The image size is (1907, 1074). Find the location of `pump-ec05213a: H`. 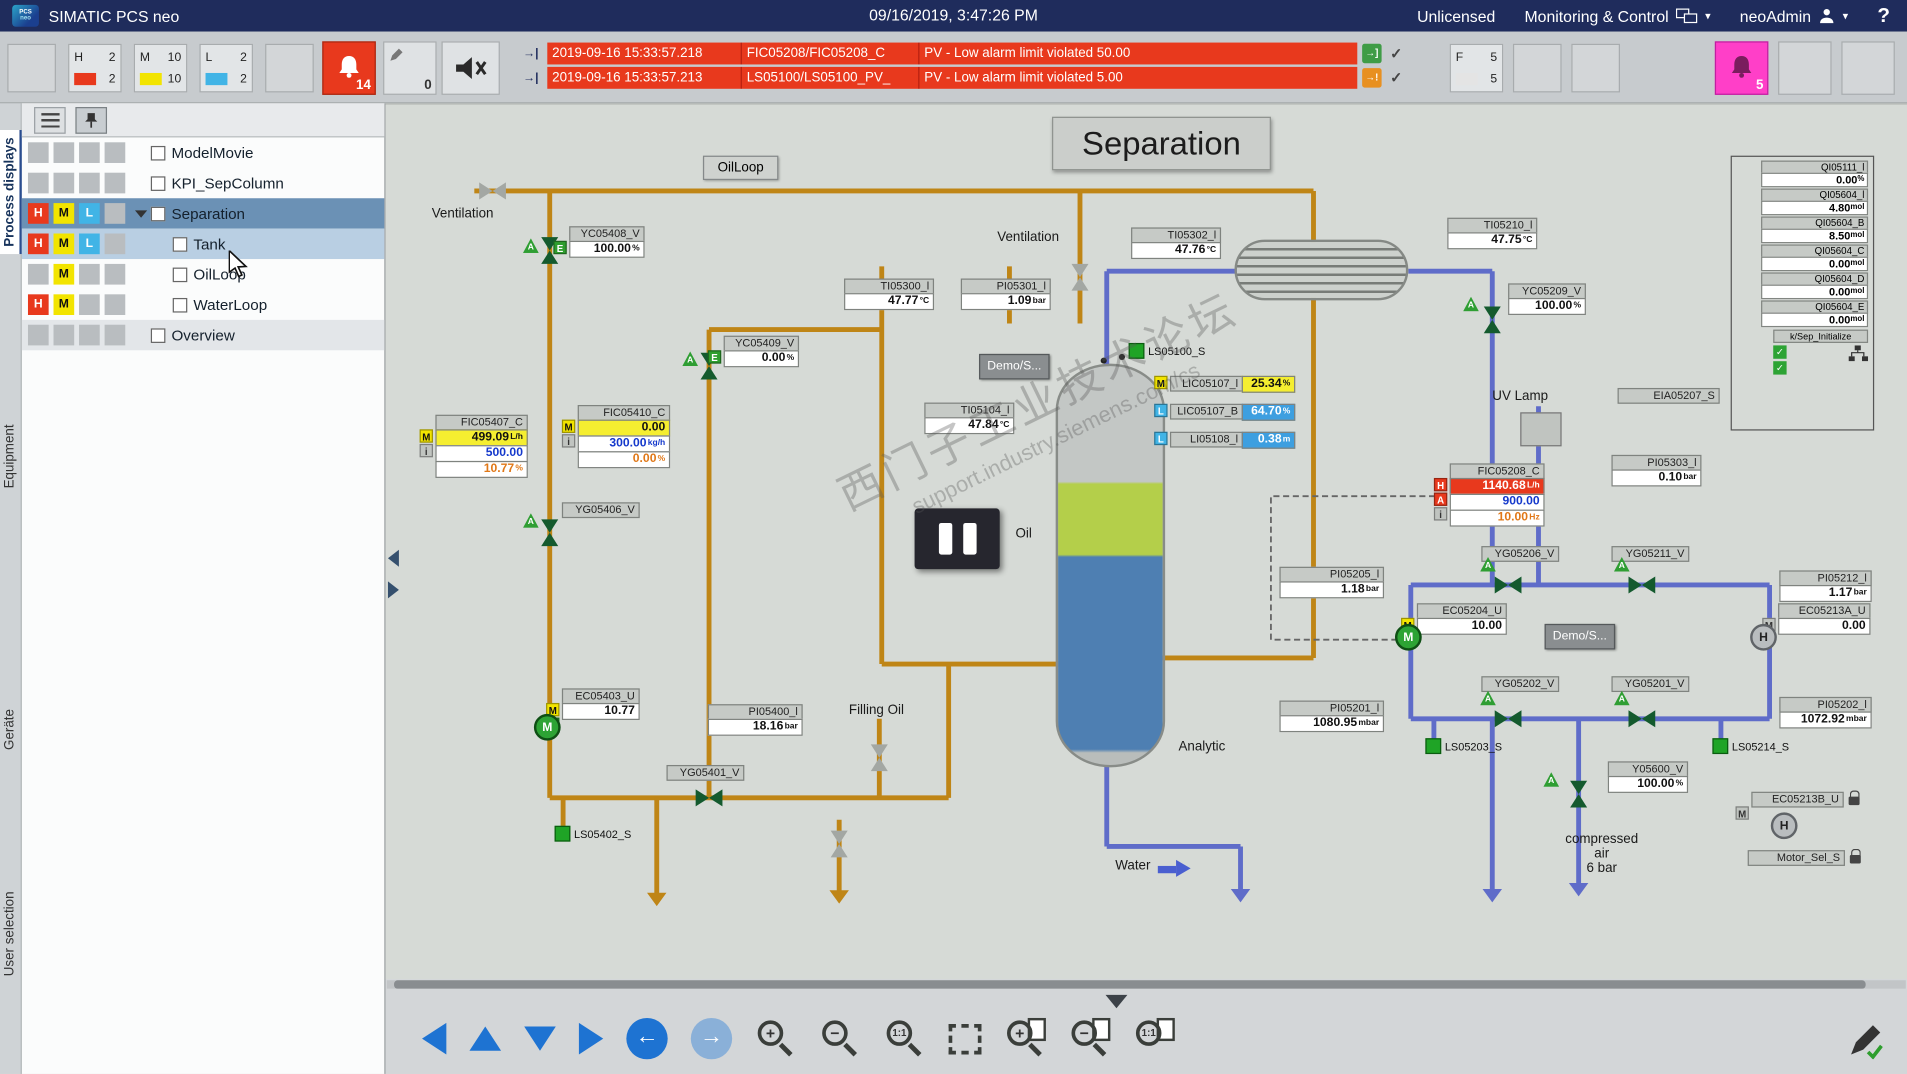

pump-ec05213a: H is located at coordinates (1763, 637).